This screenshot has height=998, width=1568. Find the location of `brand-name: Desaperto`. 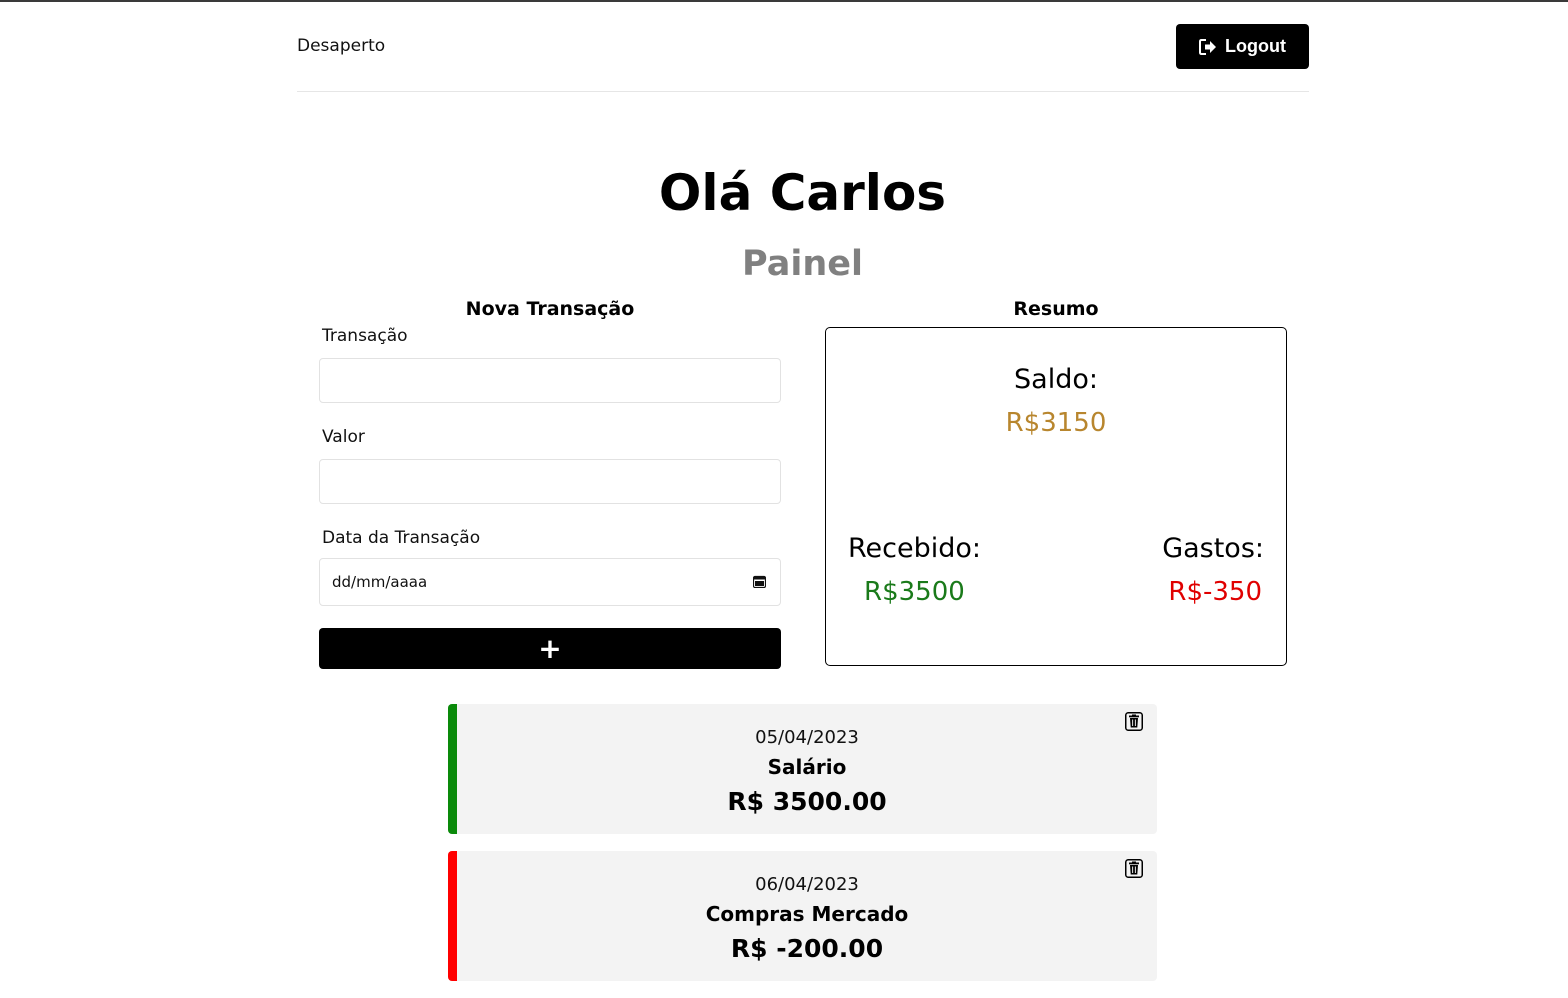

brand-name: Desaperto is located at coordinates (341, 46).